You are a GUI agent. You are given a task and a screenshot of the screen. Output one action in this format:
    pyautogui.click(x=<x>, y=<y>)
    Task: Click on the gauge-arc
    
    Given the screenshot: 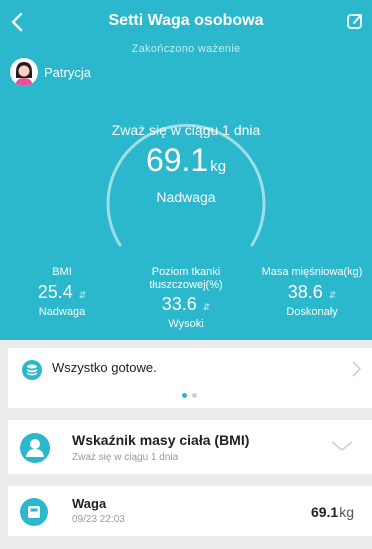 What is the action you would take?
    pyautogui.click(x=186, y=185)
    